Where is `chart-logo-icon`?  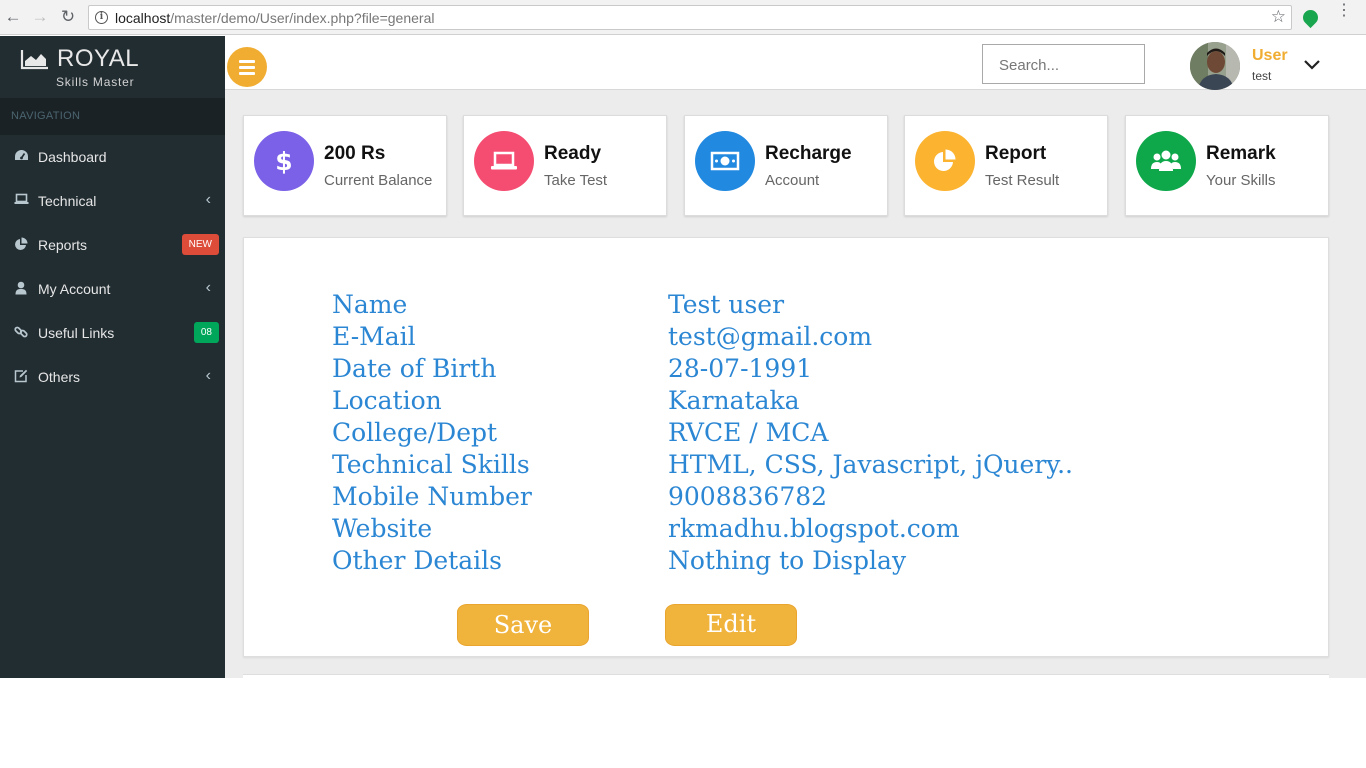 chart-logo-icon is located at coordinates (34, 60).